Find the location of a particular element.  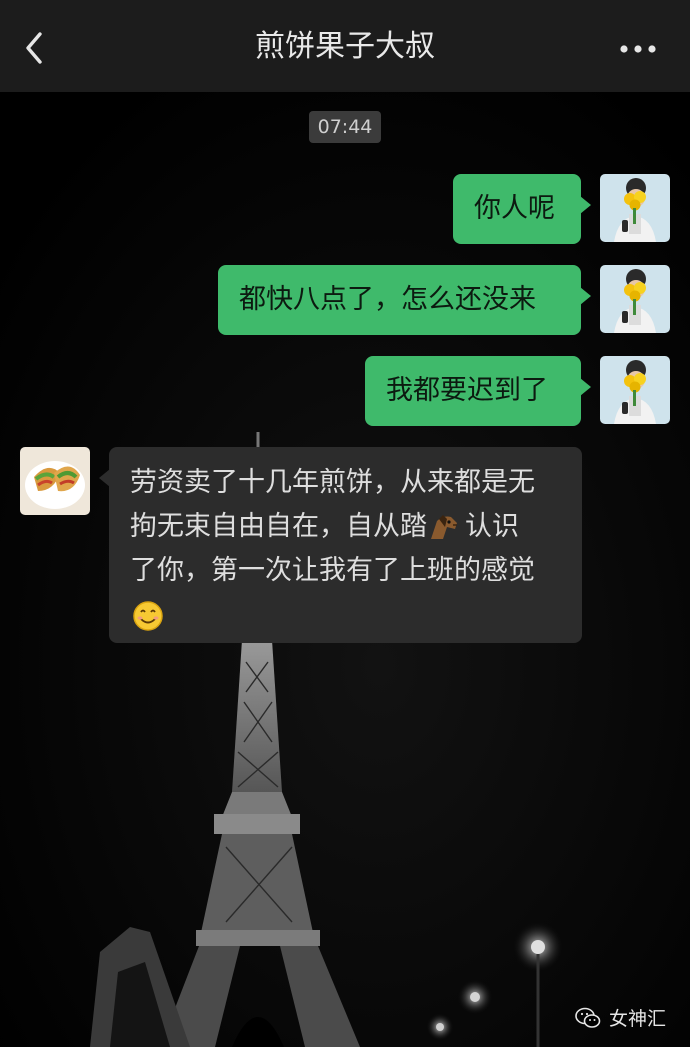

message-text: 认识 is located at coordinates (492, 526).